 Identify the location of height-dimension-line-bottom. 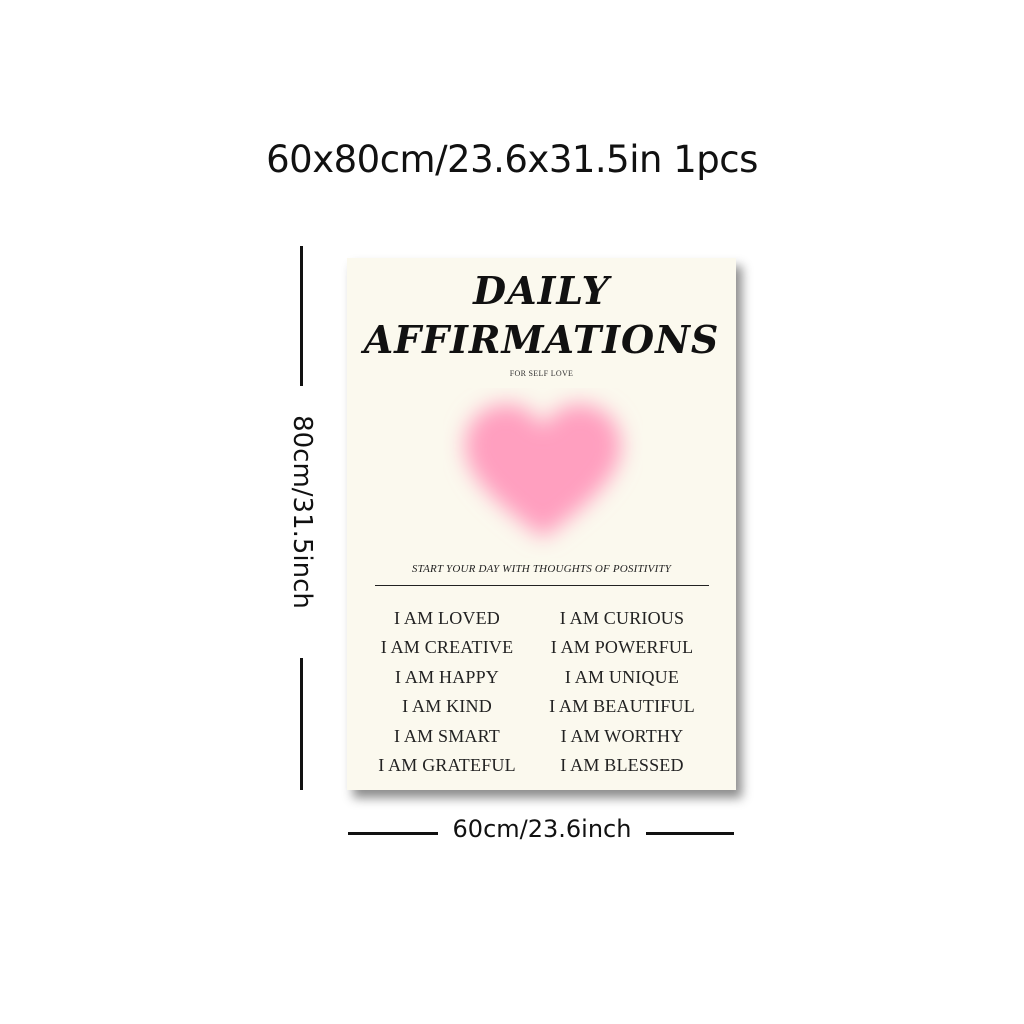
(301, 724).